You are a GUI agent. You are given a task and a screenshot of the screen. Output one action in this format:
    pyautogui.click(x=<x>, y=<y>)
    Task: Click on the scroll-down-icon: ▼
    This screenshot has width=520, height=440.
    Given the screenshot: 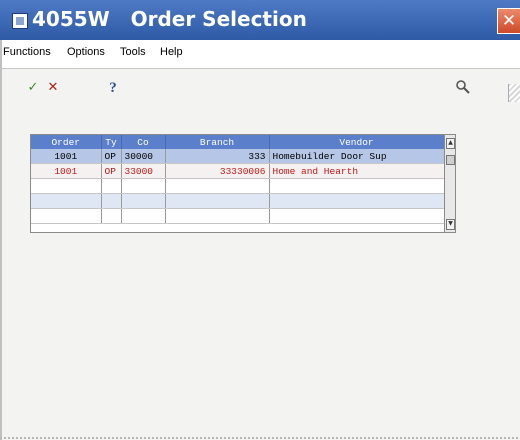 What is the action you would take?
    pyautogui.click(x=450, y=224)
    